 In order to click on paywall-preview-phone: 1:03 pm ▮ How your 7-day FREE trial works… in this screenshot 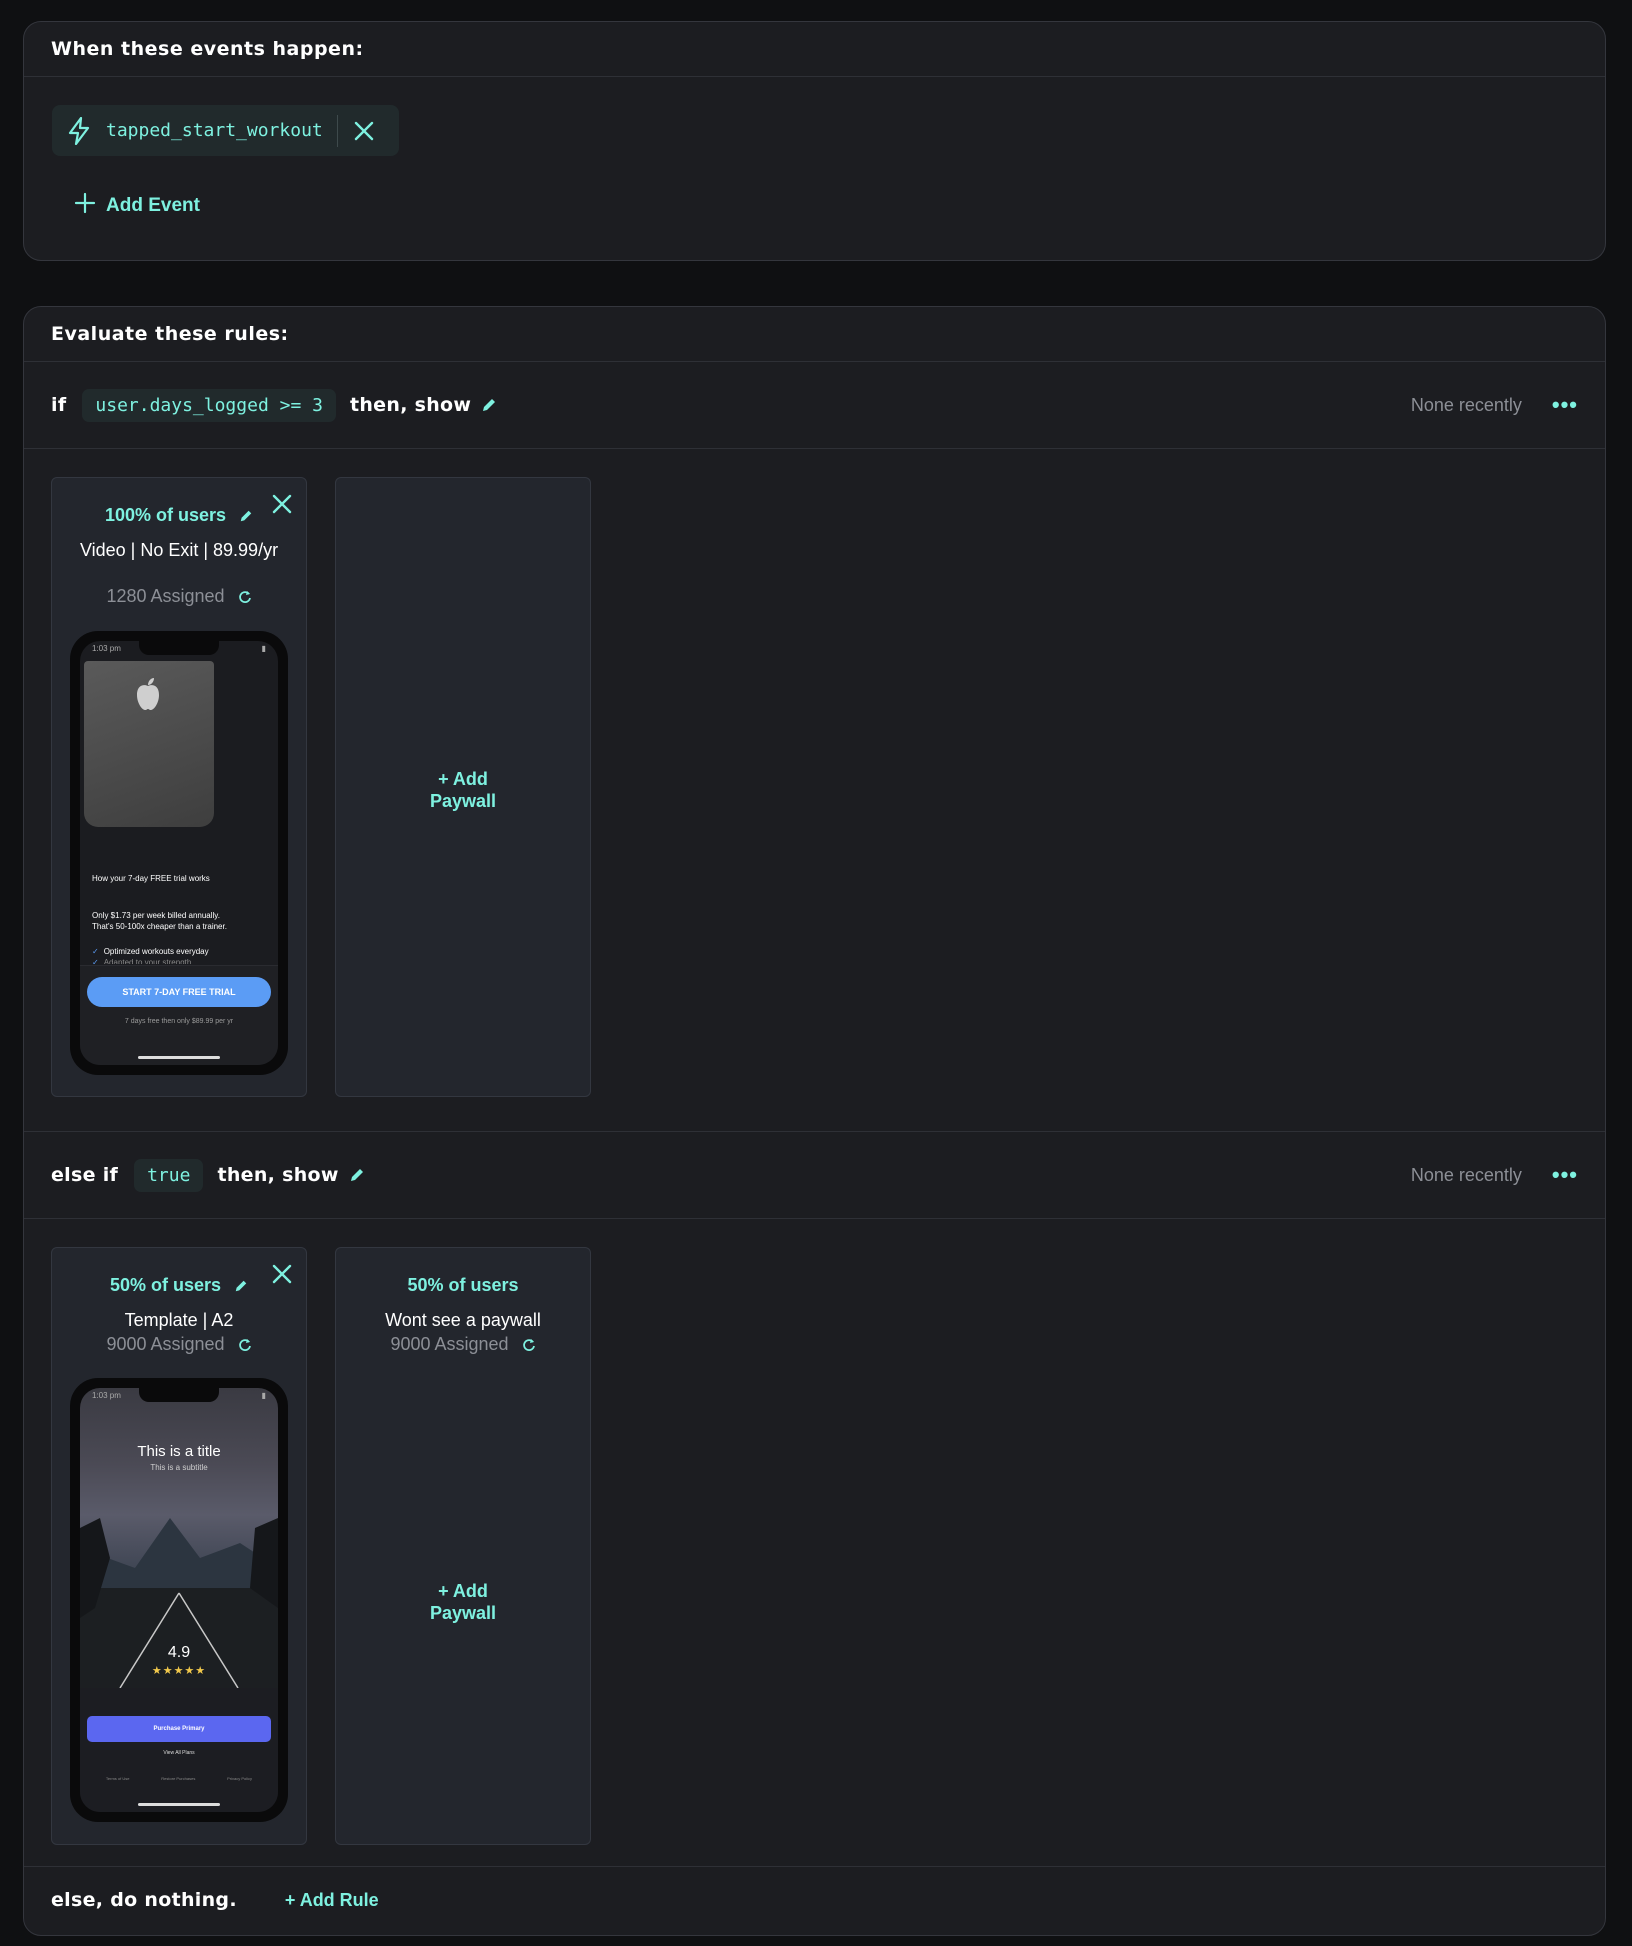, I will do `click(179, 853)`.